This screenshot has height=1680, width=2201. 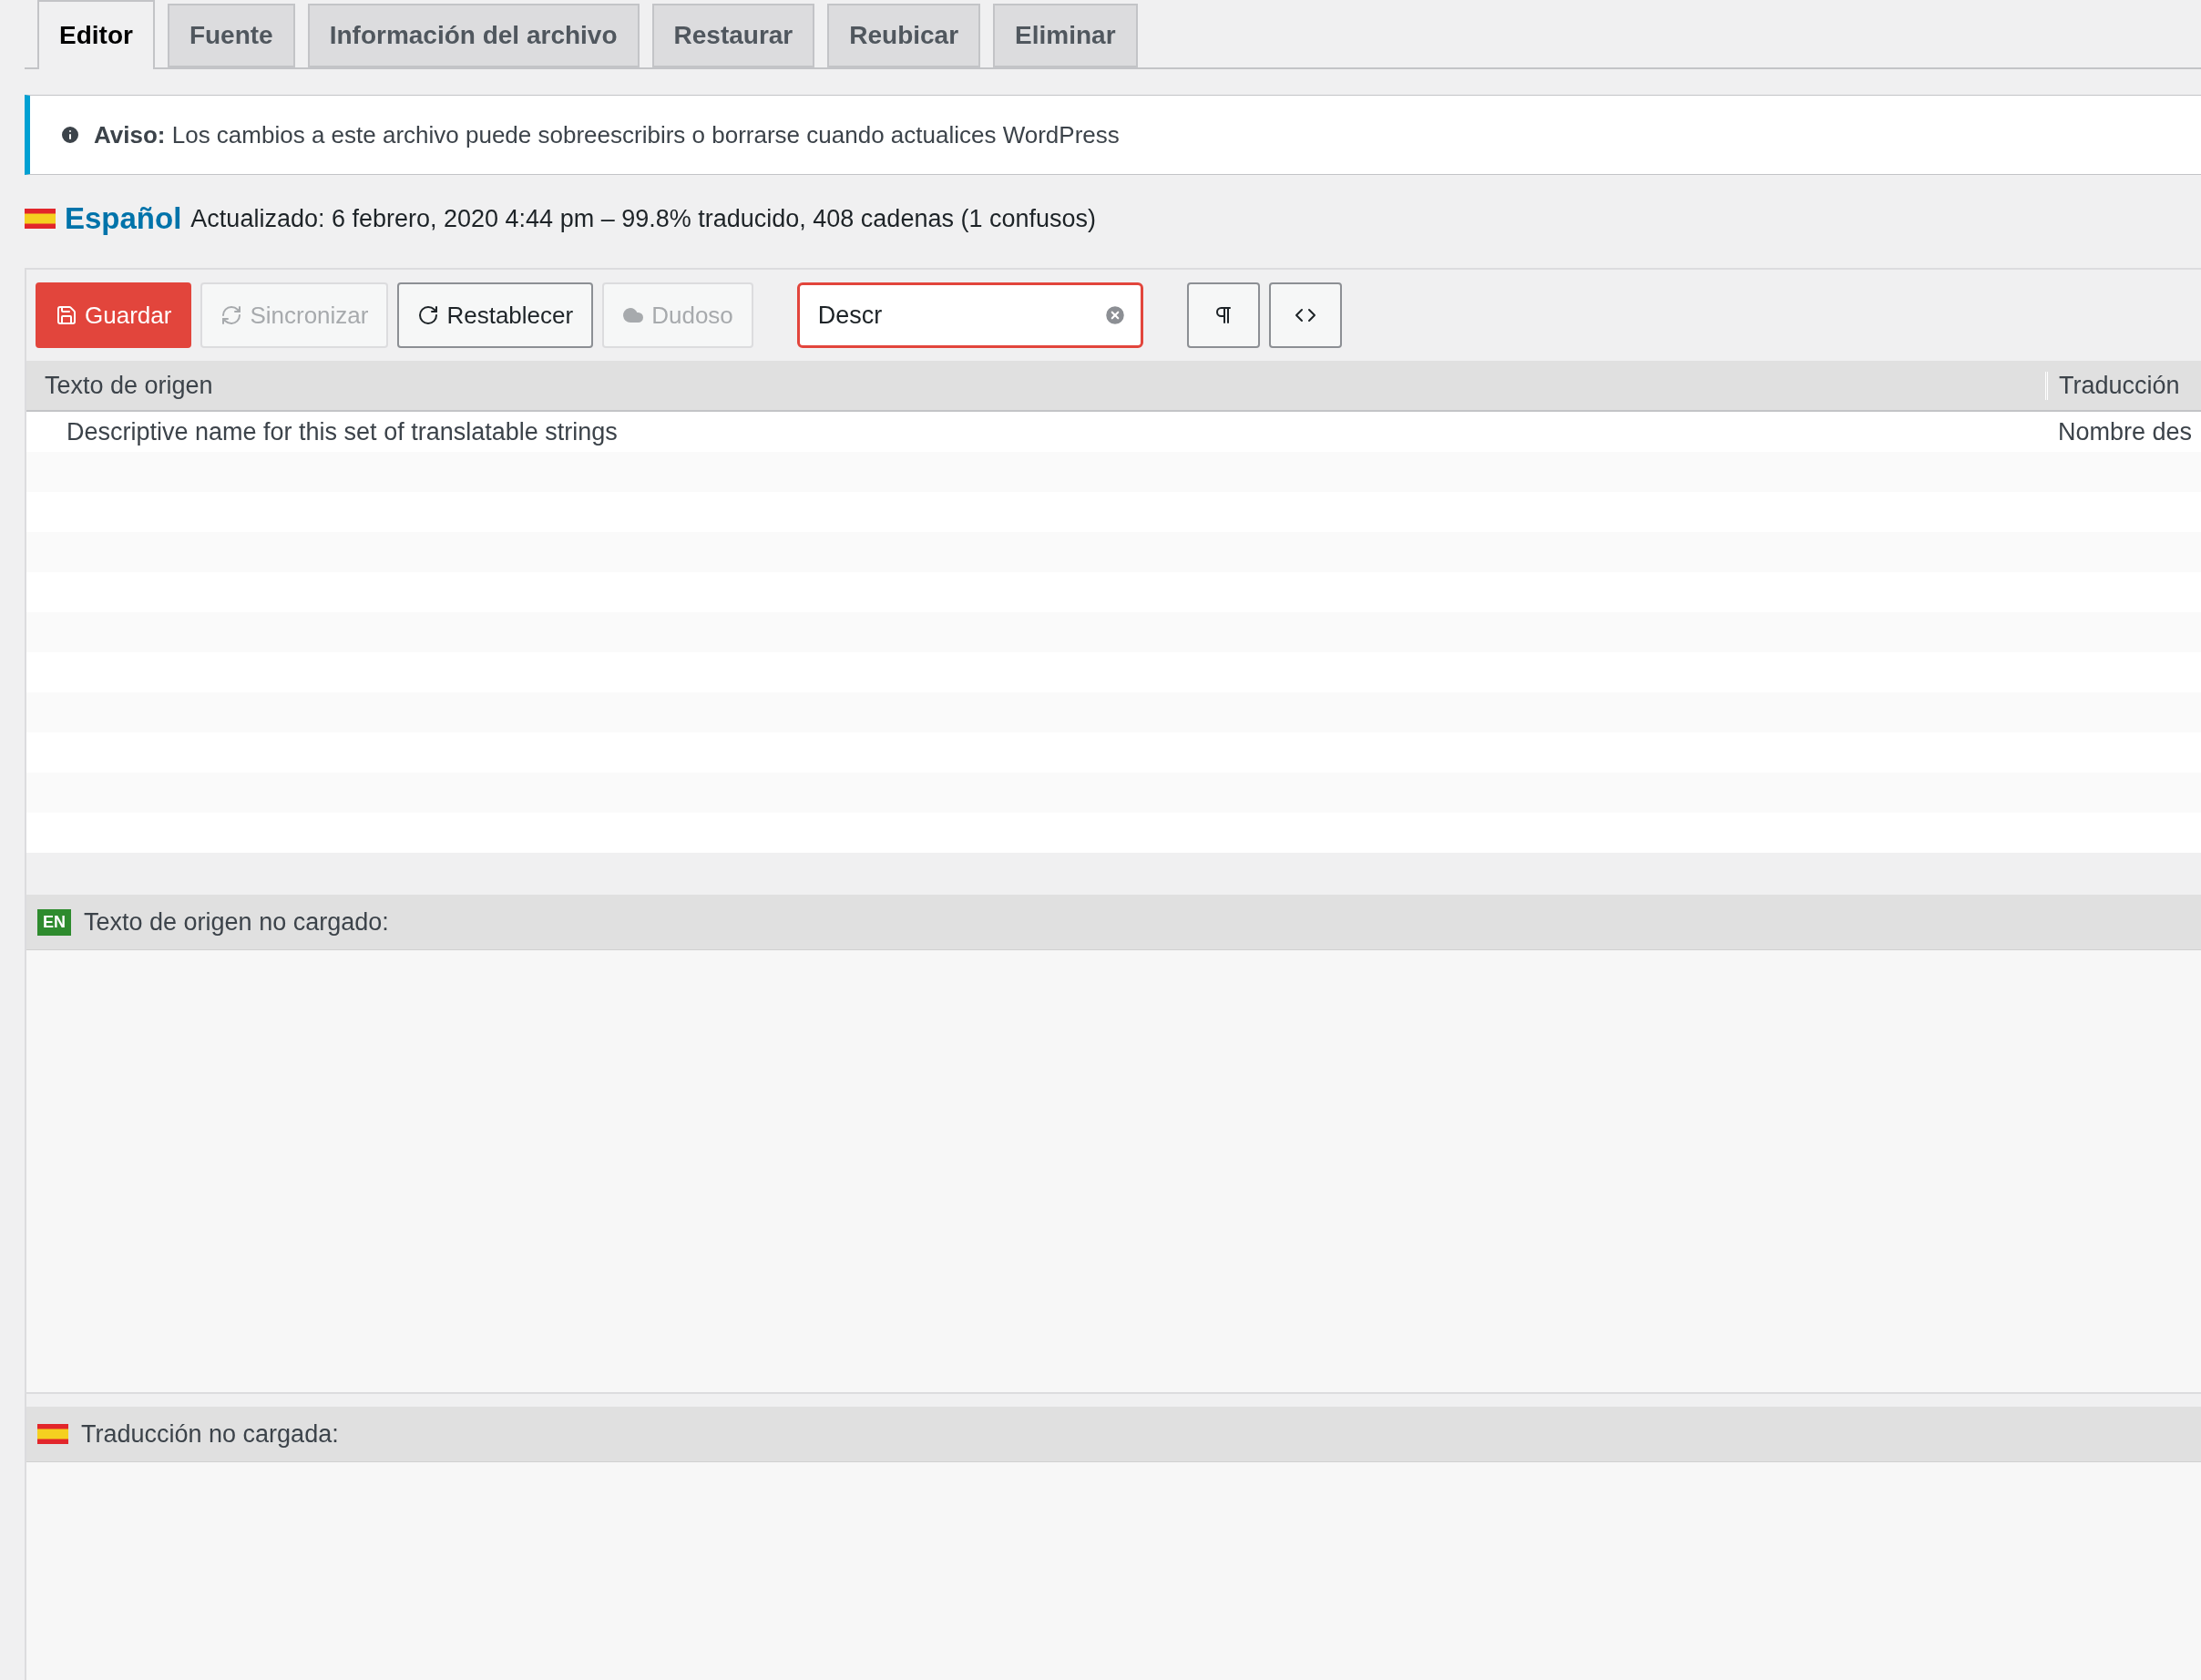 I want to click on reload-icon, so click(x=428, y=315).